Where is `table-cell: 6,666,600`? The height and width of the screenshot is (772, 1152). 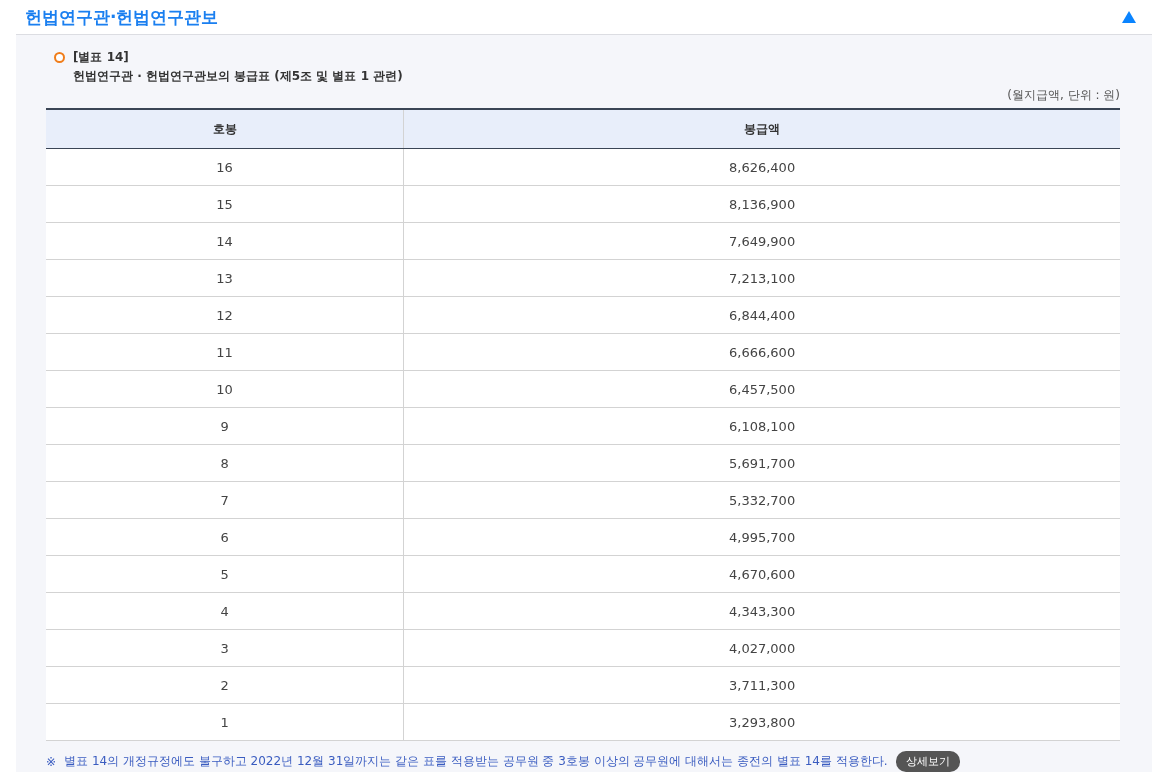
table-cell: 6,666,600 is located at coordinates (761, 352).